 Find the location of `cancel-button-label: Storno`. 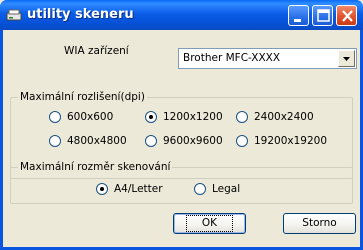

cancel-button-label: Storno is located at coordinates (319, 223).